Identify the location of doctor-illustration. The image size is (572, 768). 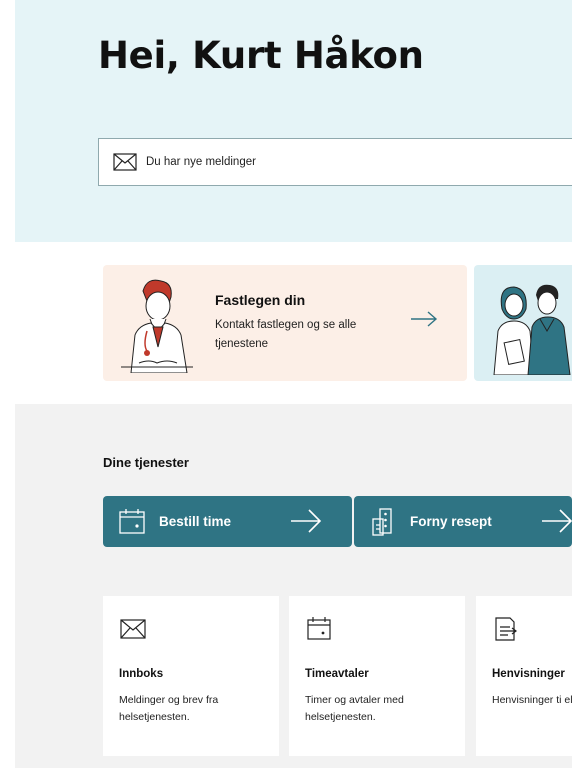
(157, 326).